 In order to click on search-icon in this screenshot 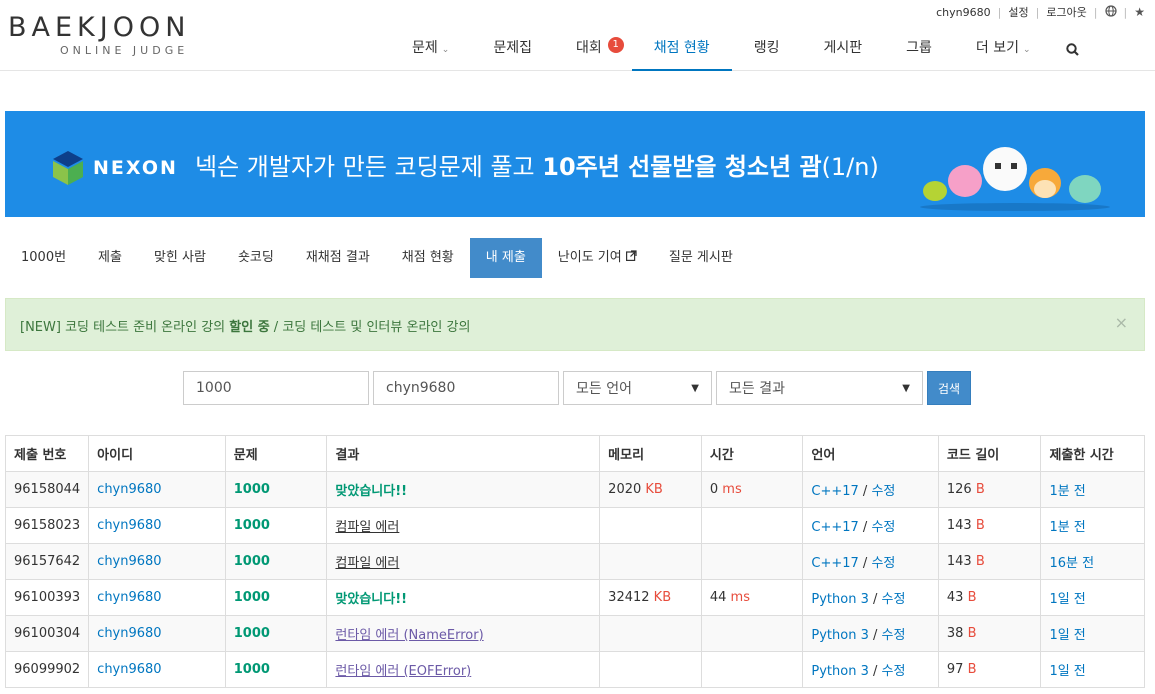, I will do `click(1073, 50)`.